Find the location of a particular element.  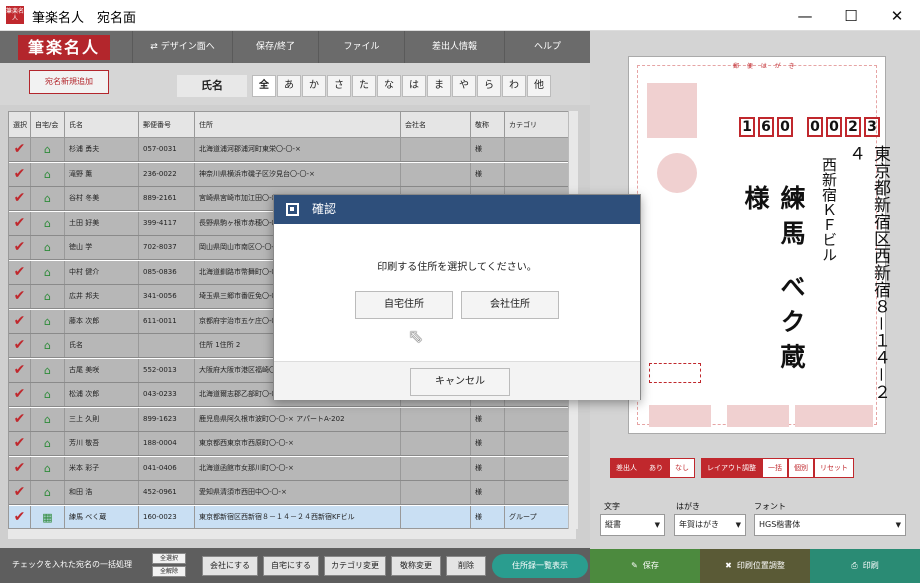

app-logo: 筆楽名人 is located at coordinates (64, 47).